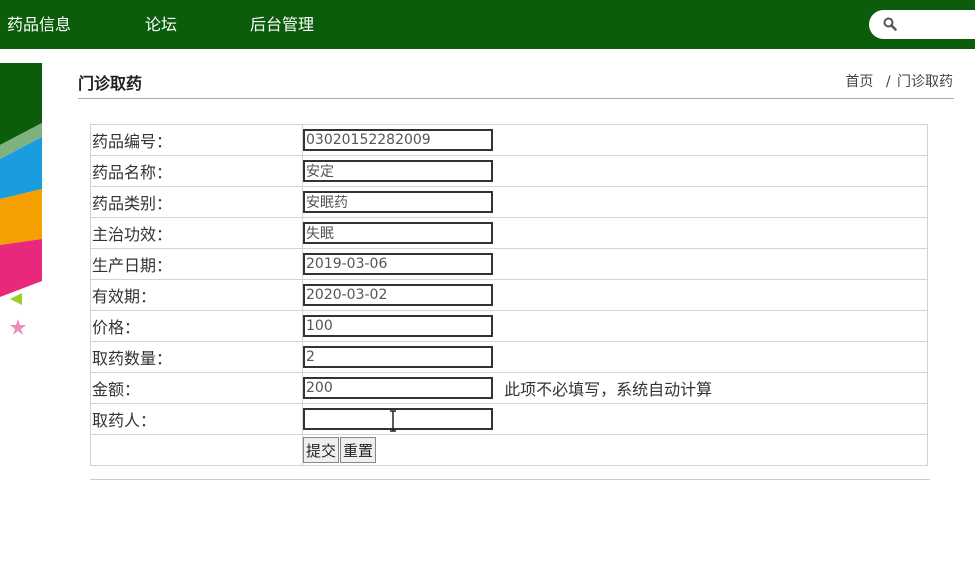 This screenshot has height=567, width=975. I want to click on breadcrumb: 首页 / 门诊取药, so click(899, 81).